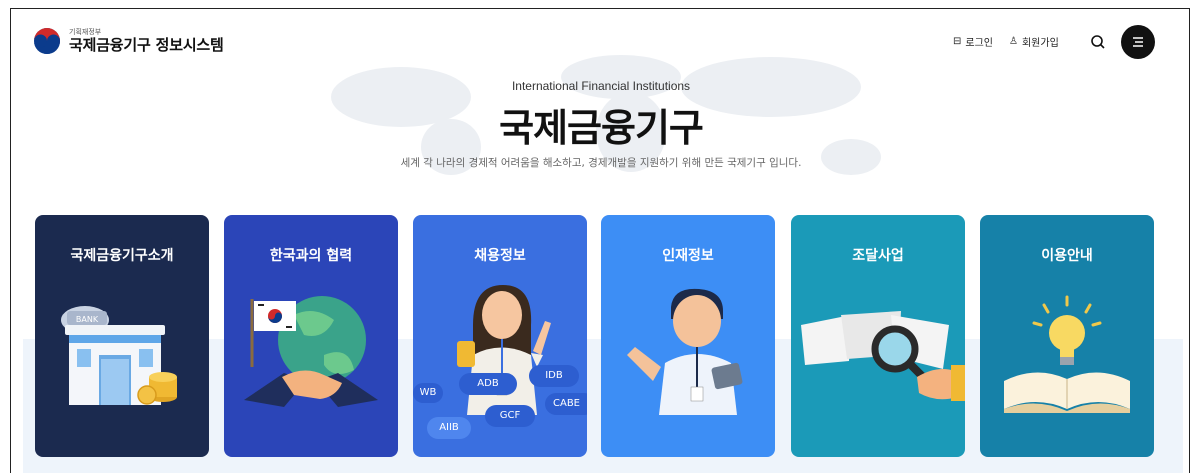  I want to click on card-title: 한국과의 협력, so click(311, 256).